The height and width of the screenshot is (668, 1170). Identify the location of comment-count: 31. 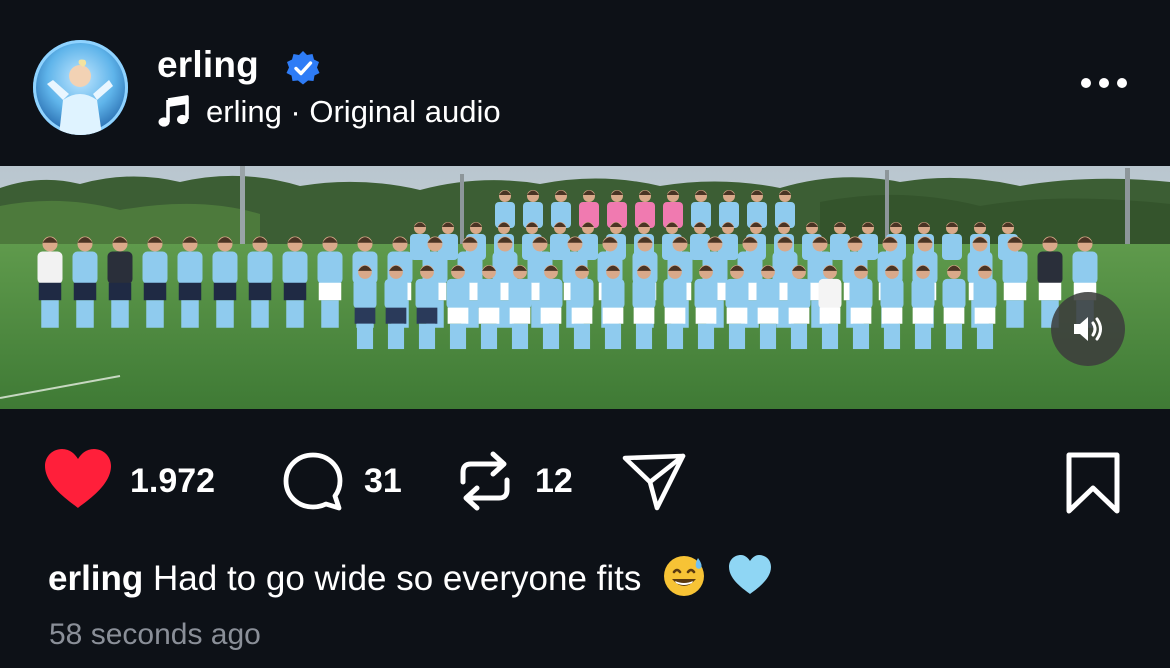
(383, 481).